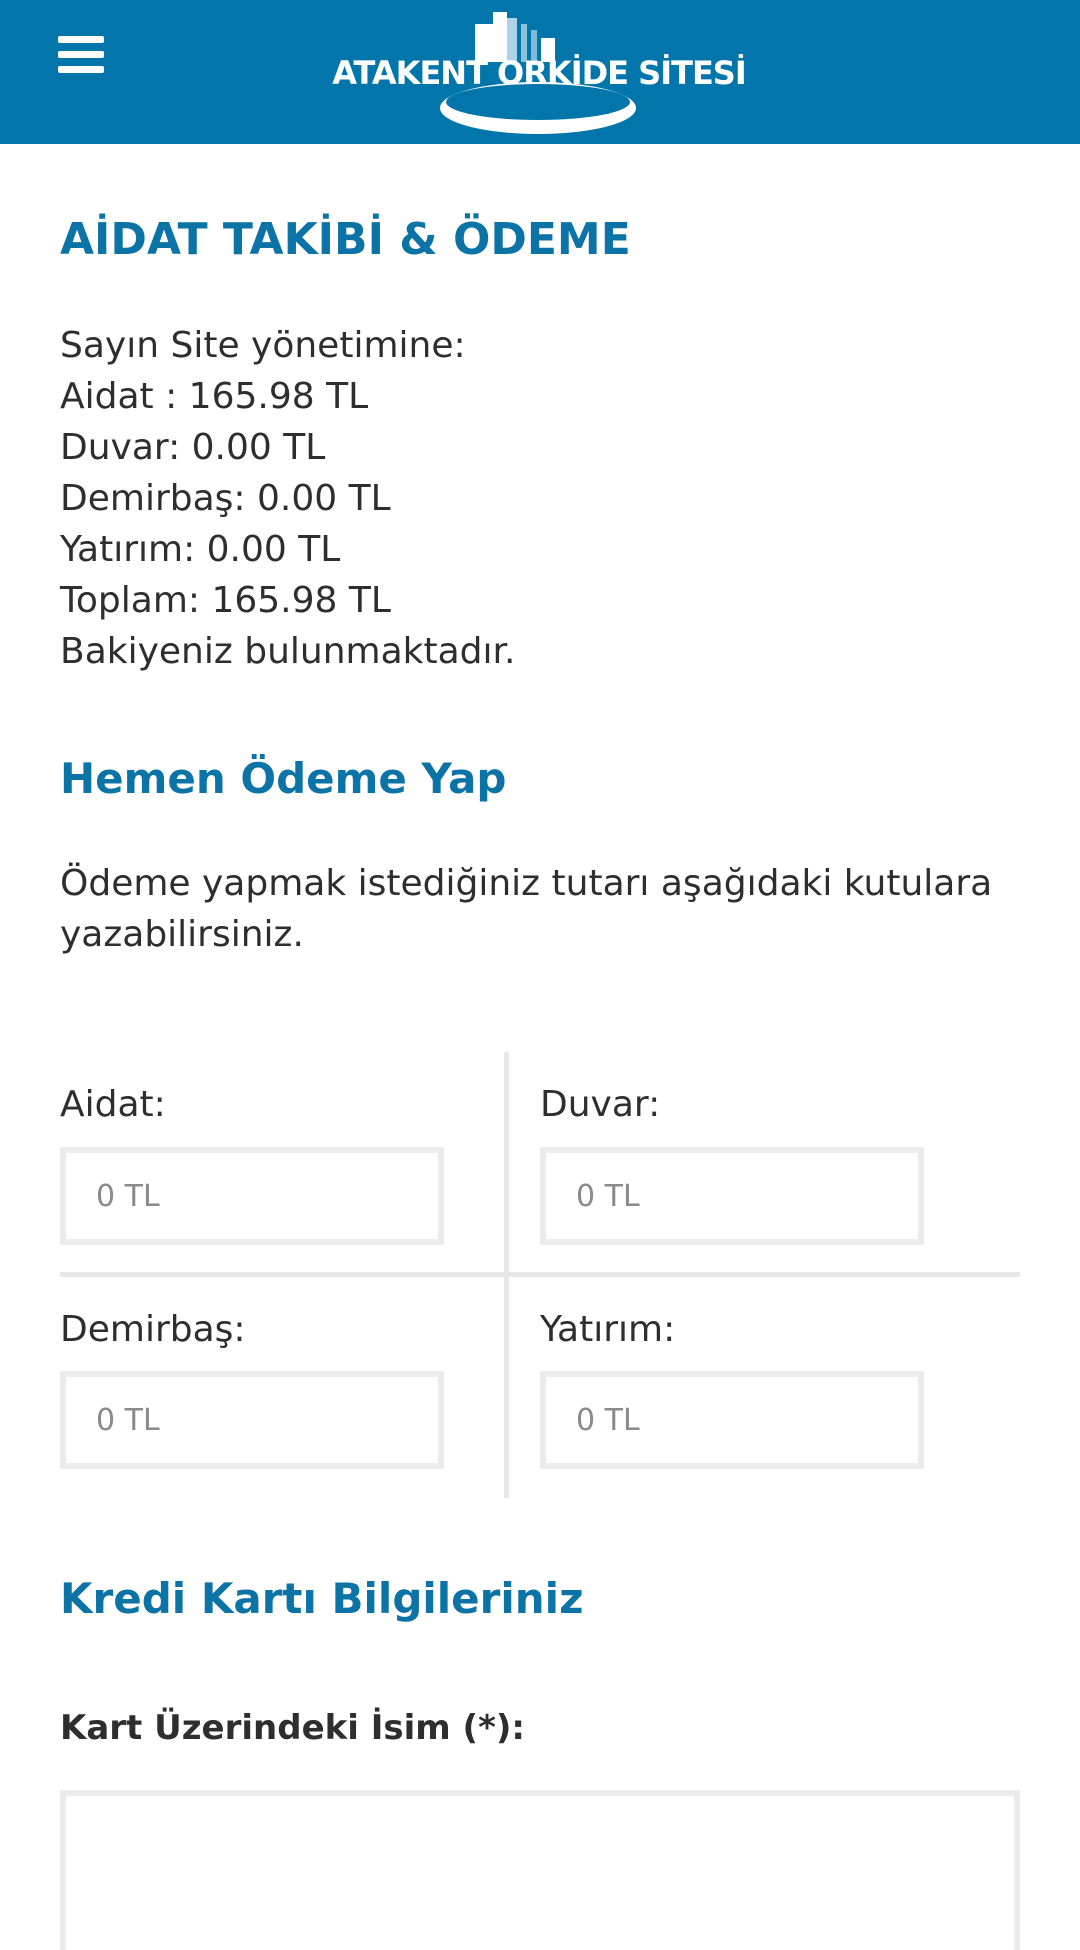 The height and width of the screenshot is (1950, 1080). I want to click on credit-card-section-title: Kredi Kartı Bilgileriniz, so click(322, 1598).